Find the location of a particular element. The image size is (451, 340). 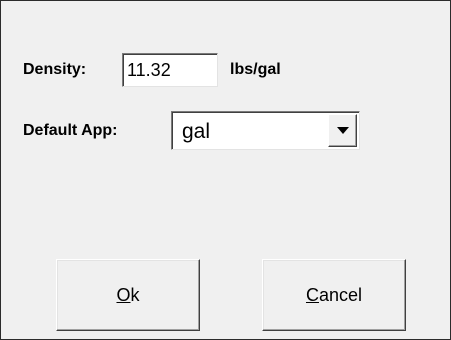

ok-label-rest: k is located at coordinates (135, 295).